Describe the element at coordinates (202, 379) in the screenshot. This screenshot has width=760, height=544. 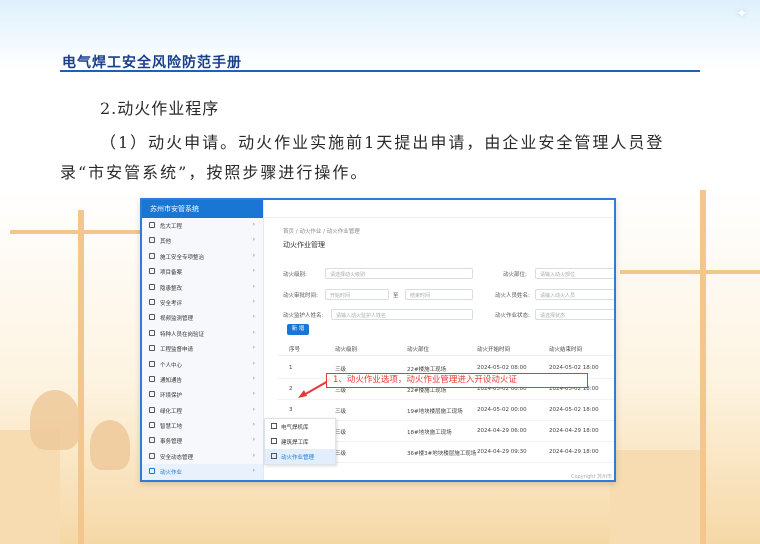
I see `sidebar-item: 通知通告 ›` at that location.